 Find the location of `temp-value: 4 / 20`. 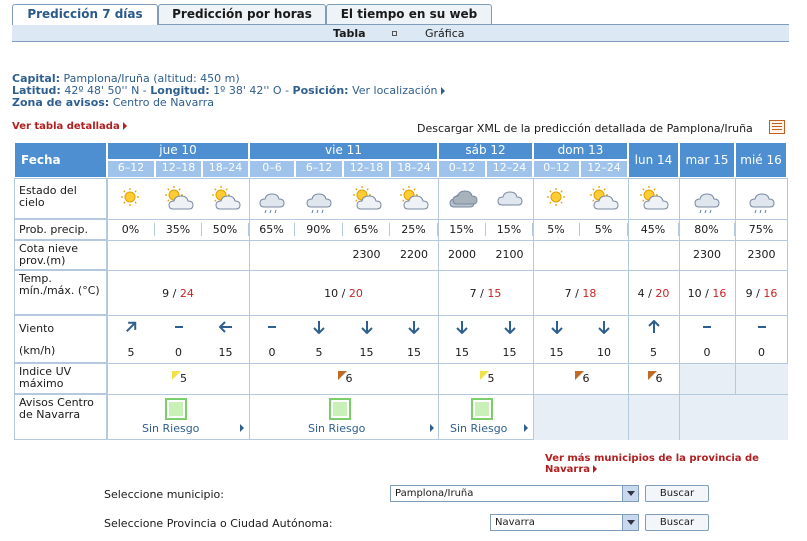

temp-value: 4 / 20 is located at coordinates (653, 293).